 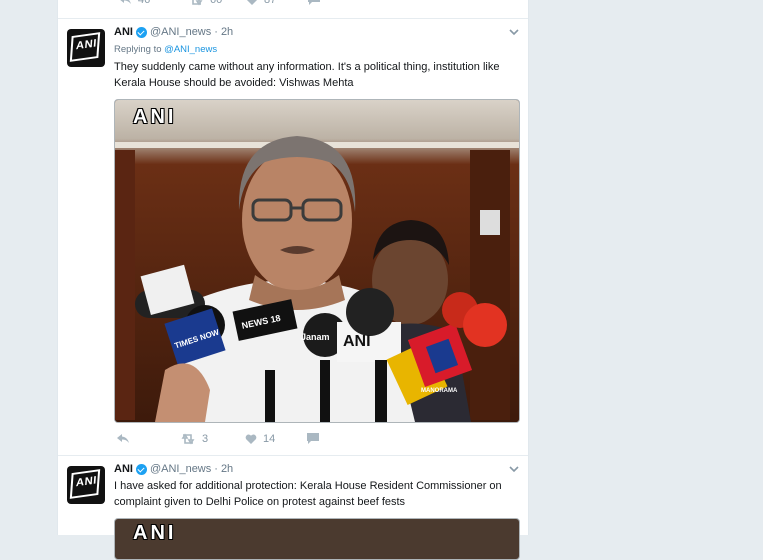 What do you see at coordinates (315, 337) in the screenshot?
I see `mic-label-janam: Janam` at bounding box center [315, 337].